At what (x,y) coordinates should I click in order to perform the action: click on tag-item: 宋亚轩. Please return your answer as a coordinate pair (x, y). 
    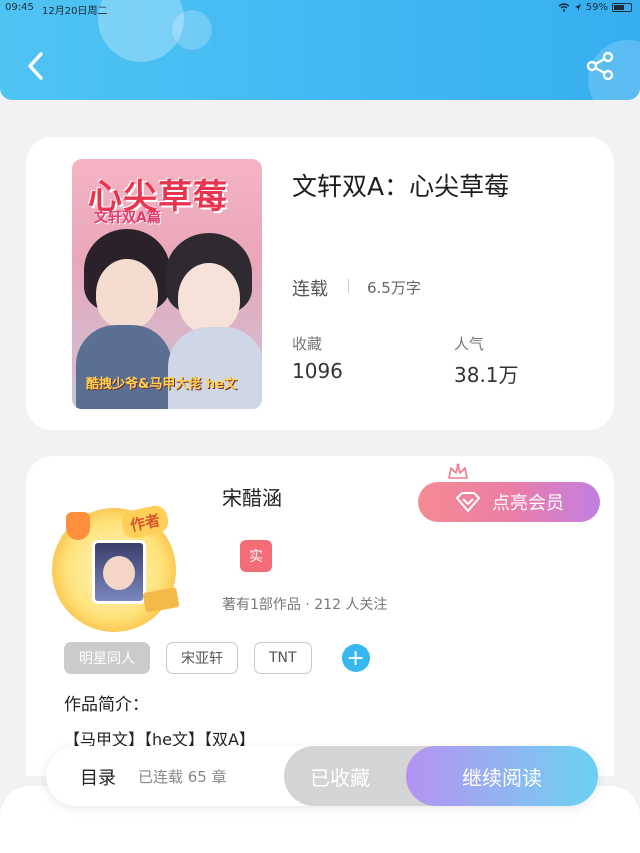
    Looking at the image, I should click on (202, 658).